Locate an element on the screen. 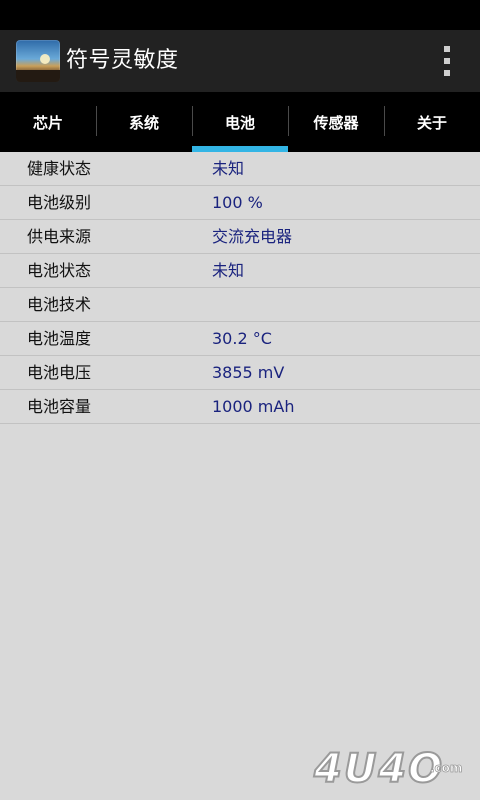 Image resolution: width=480 pixels, height=800 pixels. battery-row-status: 电池状态 未知 is located at coordinates (240, 271).